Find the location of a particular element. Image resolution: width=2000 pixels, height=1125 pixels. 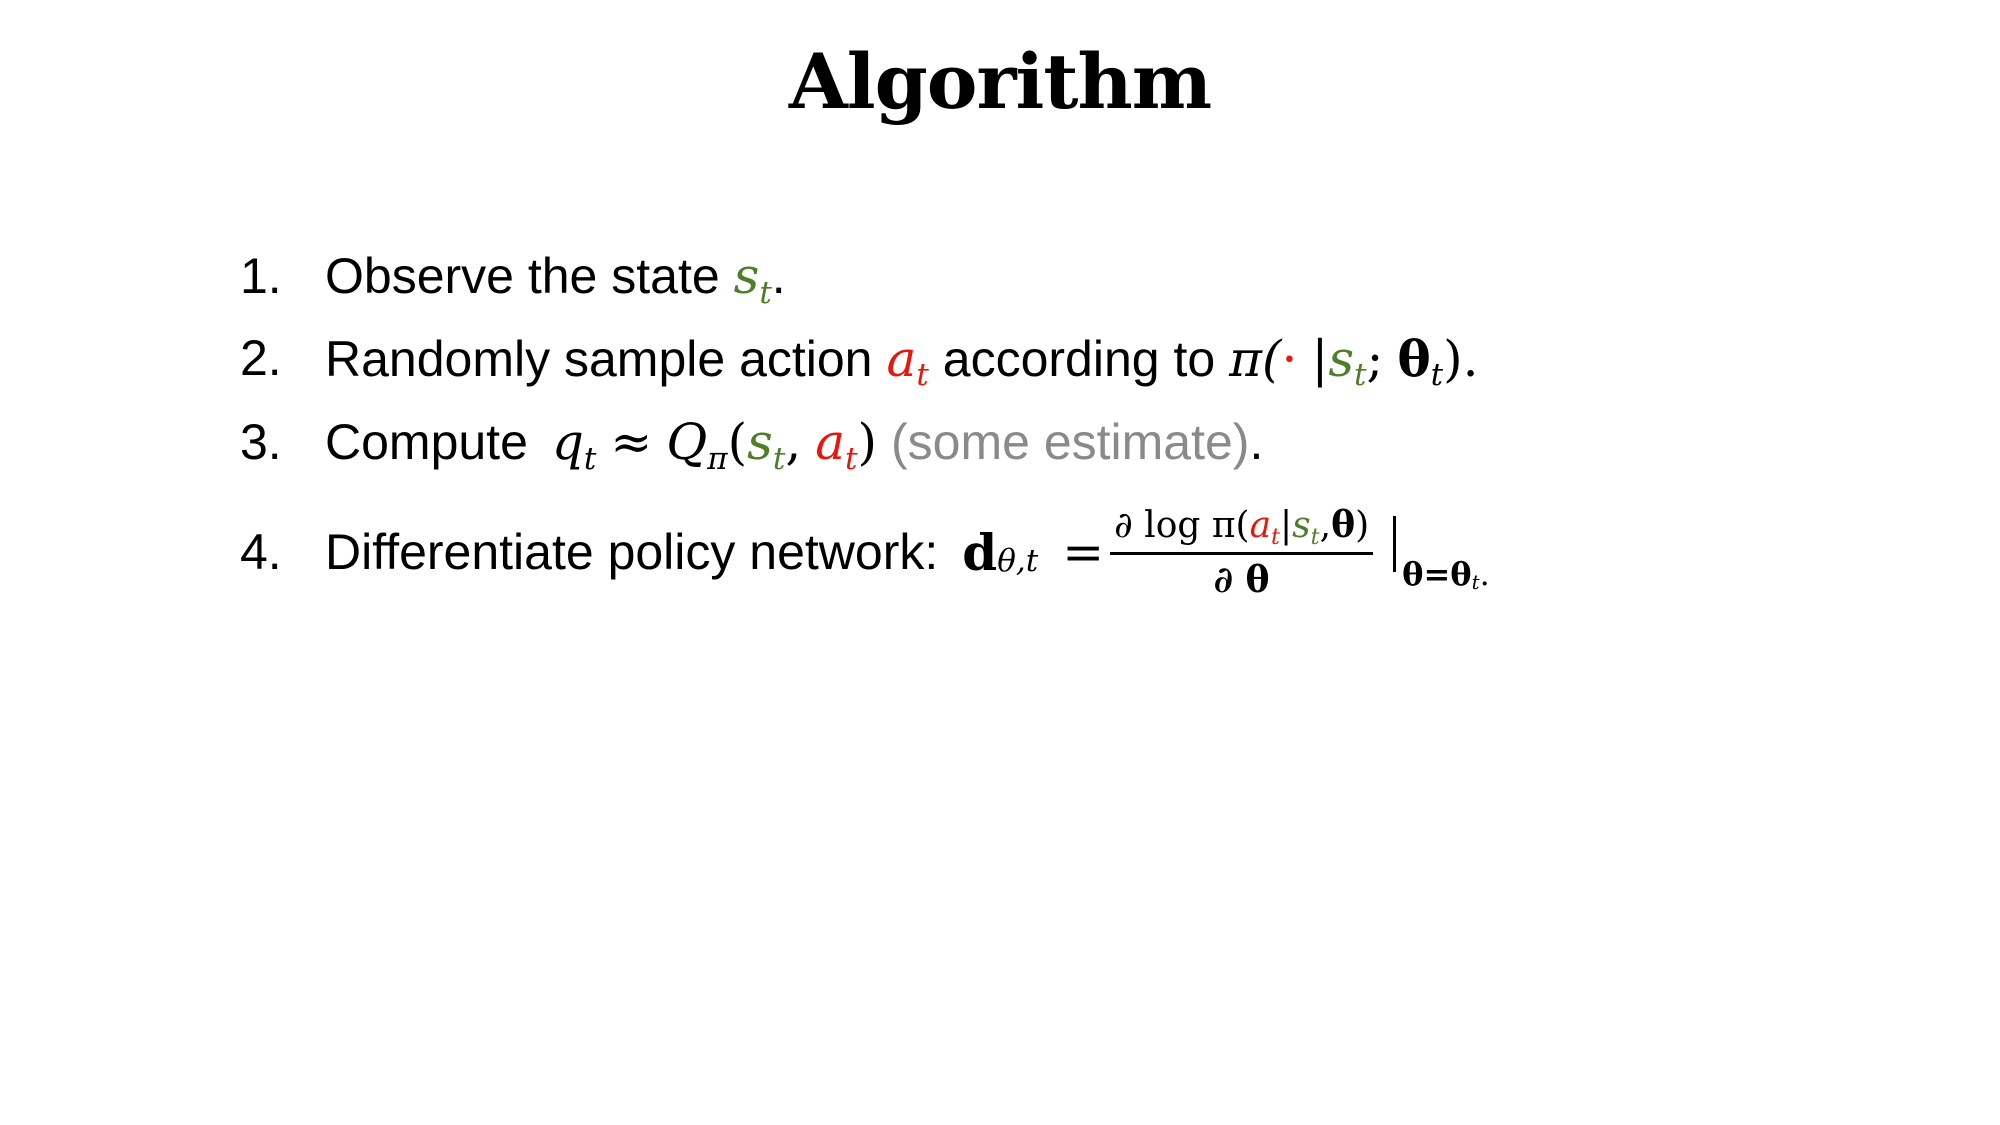

step-3: 3. Compute qt ≈ Qπ(st, at) (some estimate). is located at coordinates (751, 442).